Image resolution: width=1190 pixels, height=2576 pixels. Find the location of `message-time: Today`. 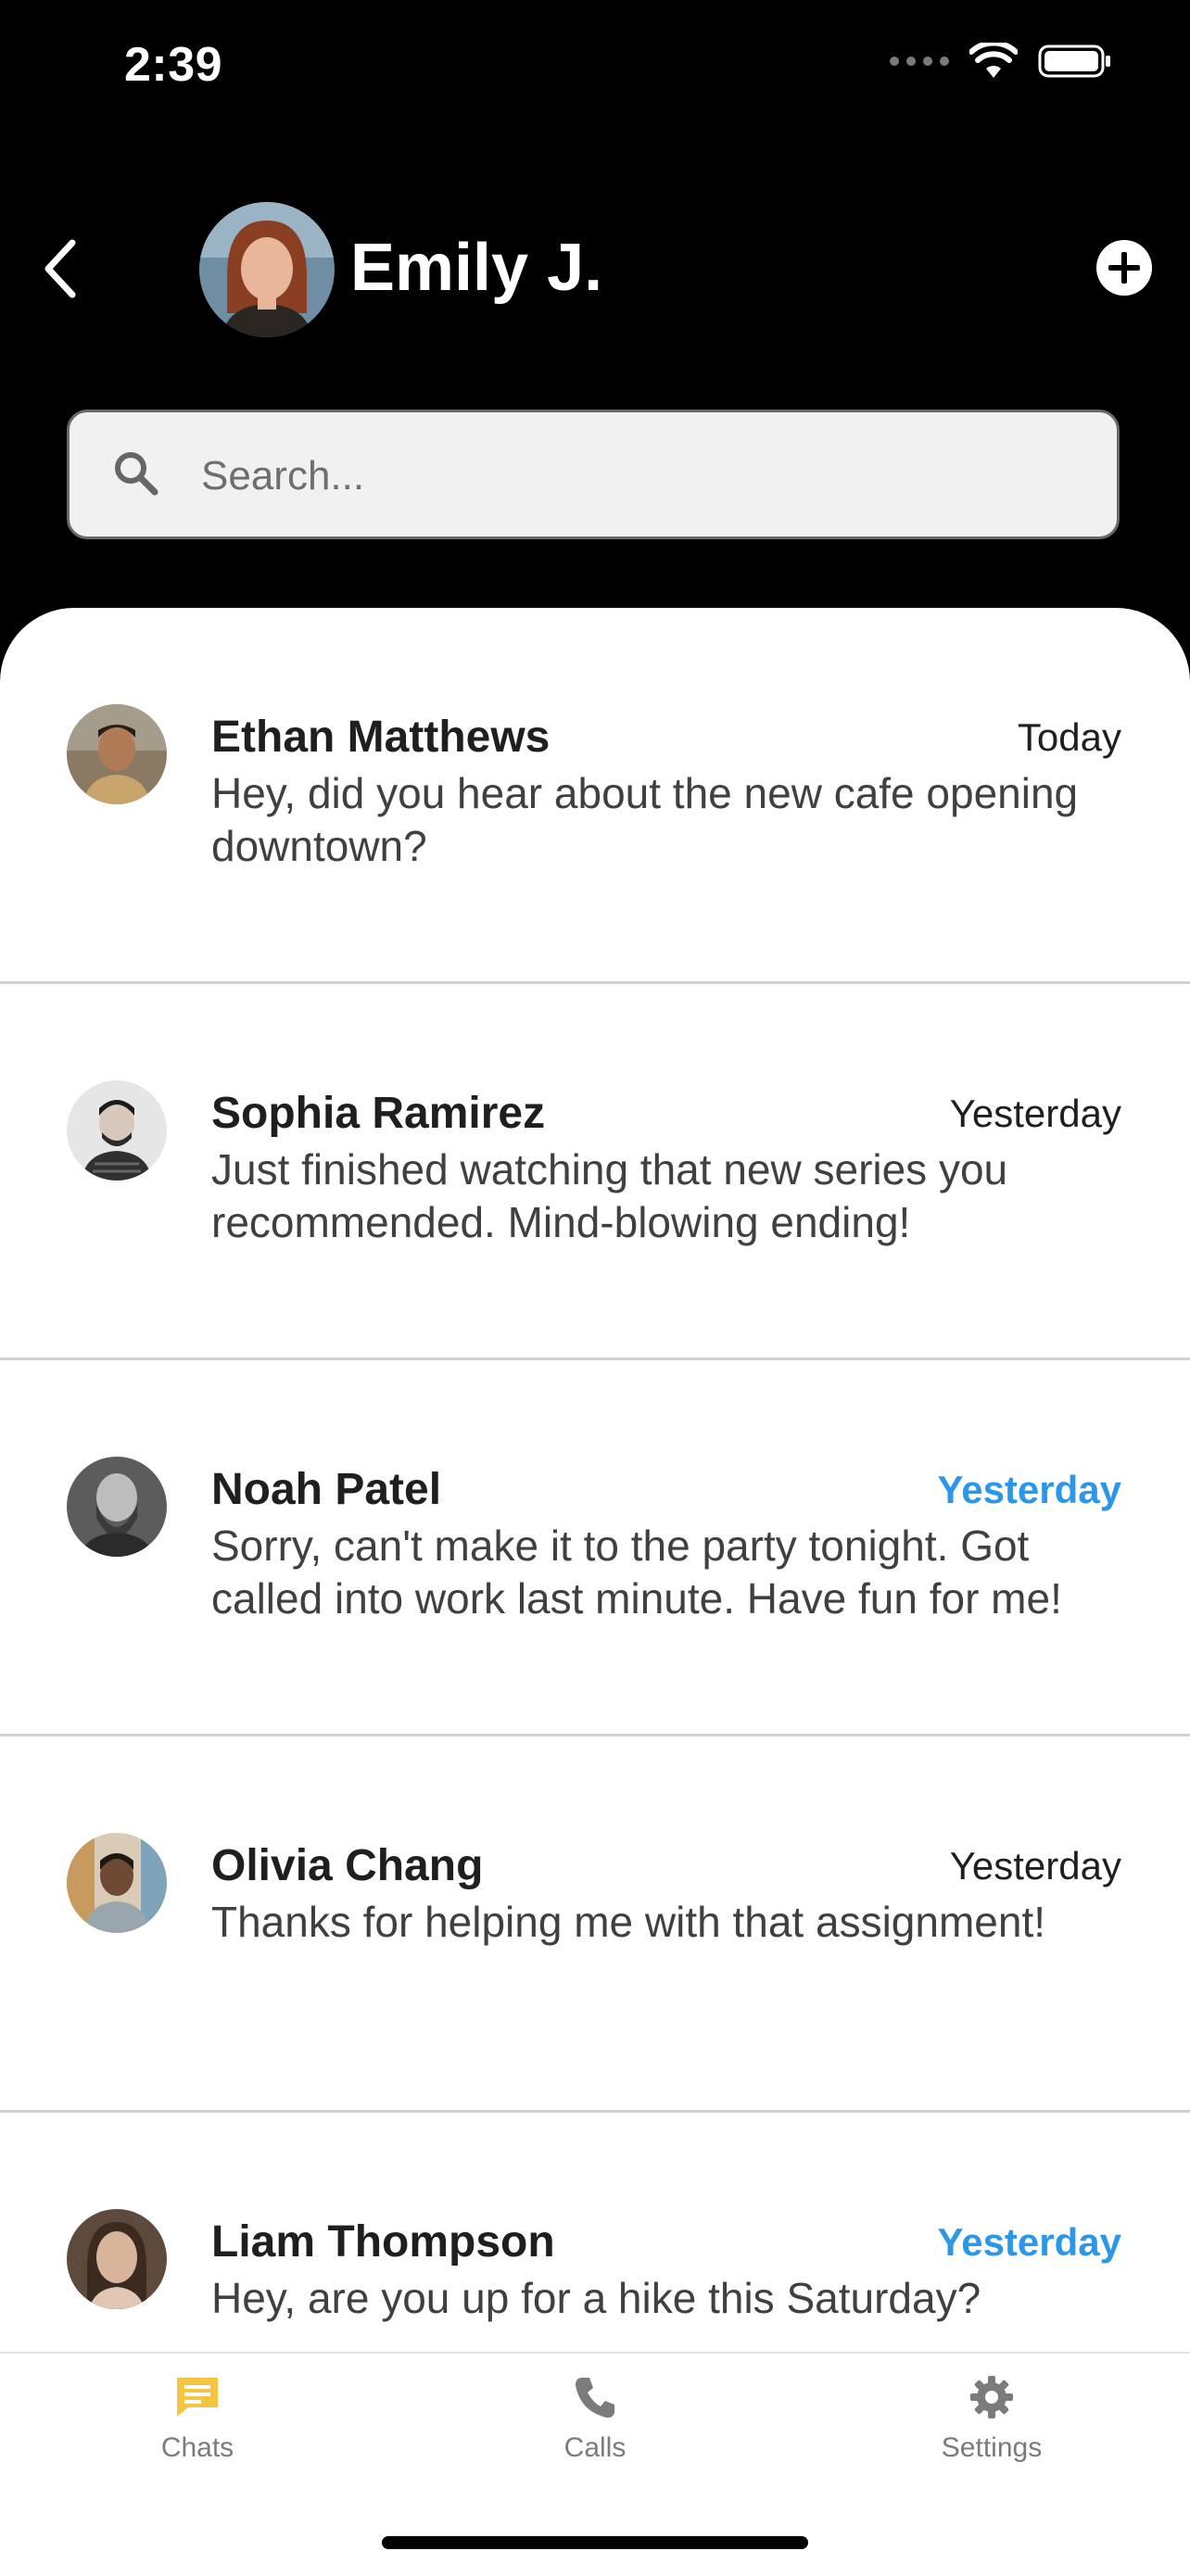

message-time: Today is located at coordinates (1069, 737).